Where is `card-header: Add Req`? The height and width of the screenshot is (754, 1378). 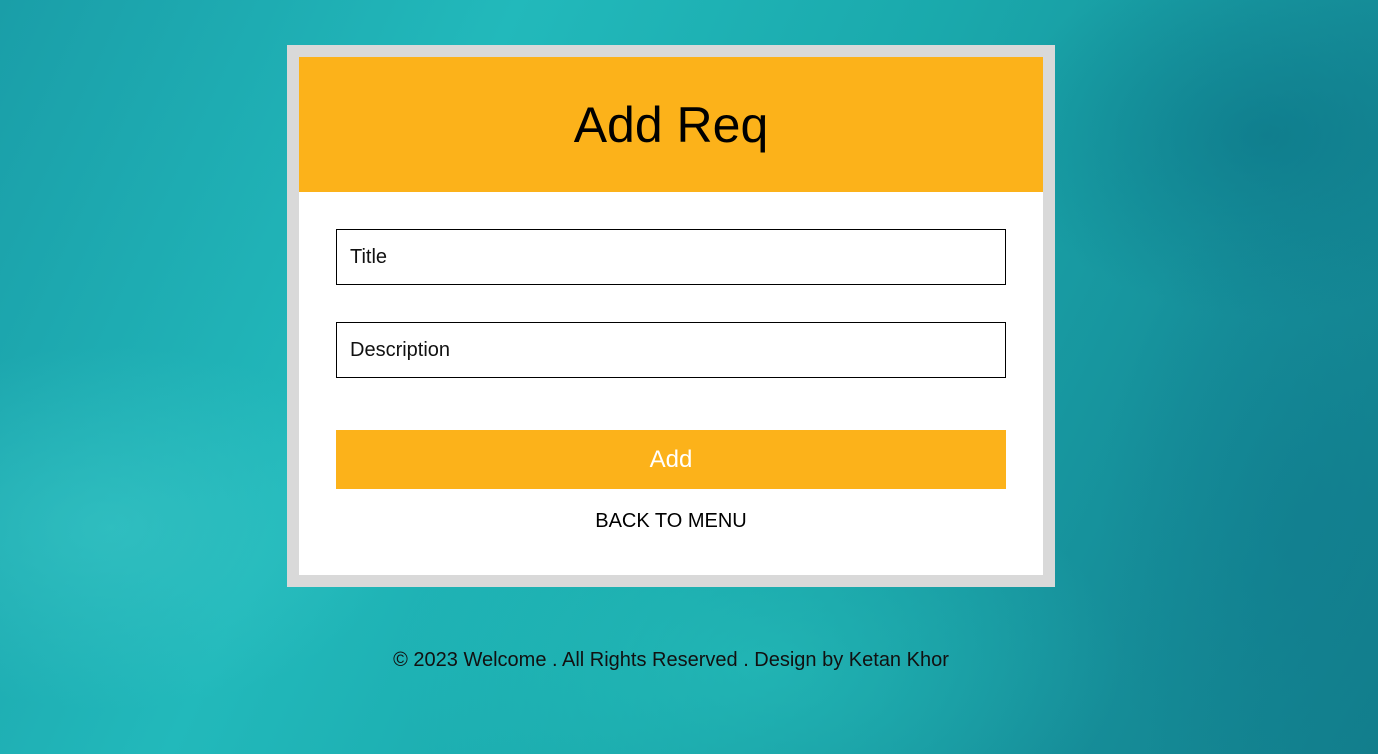 card-header: Add Req is located at coordinates (671, 124).